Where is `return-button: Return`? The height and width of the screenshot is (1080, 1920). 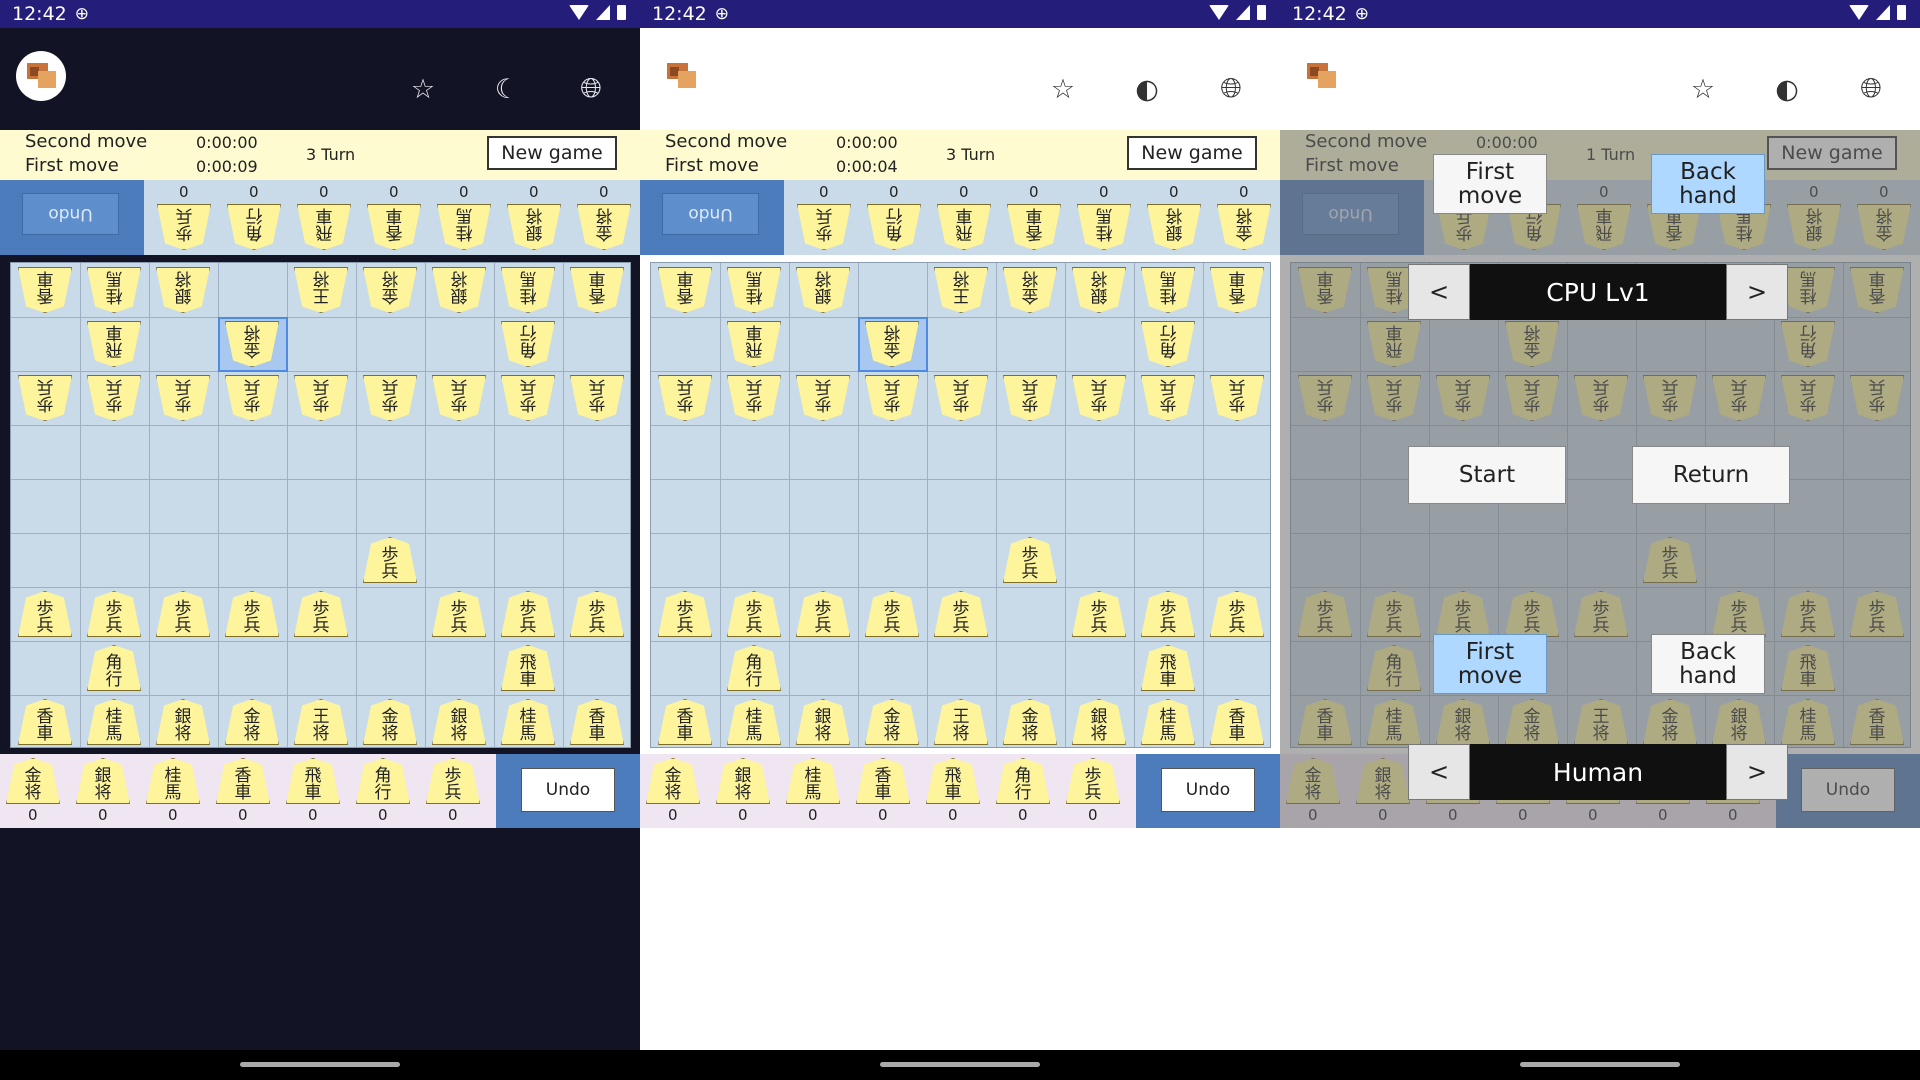 return-button: Return is located at coordinates (1711, 475).